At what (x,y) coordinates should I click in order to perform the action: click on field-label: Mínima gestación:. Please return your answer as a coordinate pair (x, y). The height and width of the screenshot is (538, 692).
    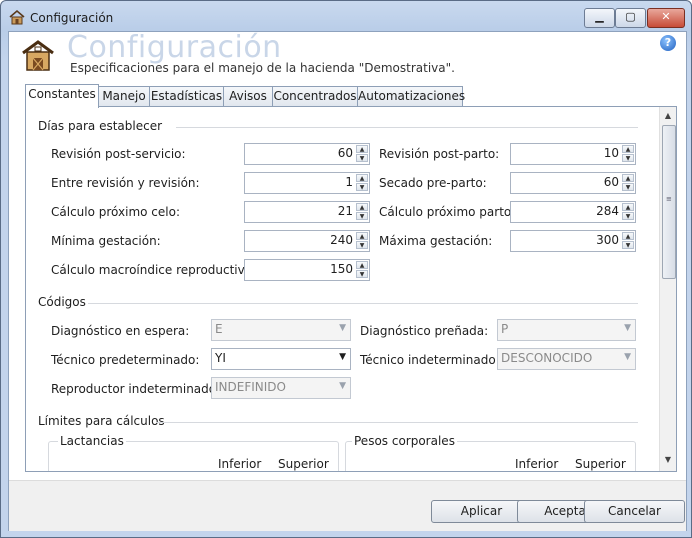
    Looking at the image, I should click on (106, 241).